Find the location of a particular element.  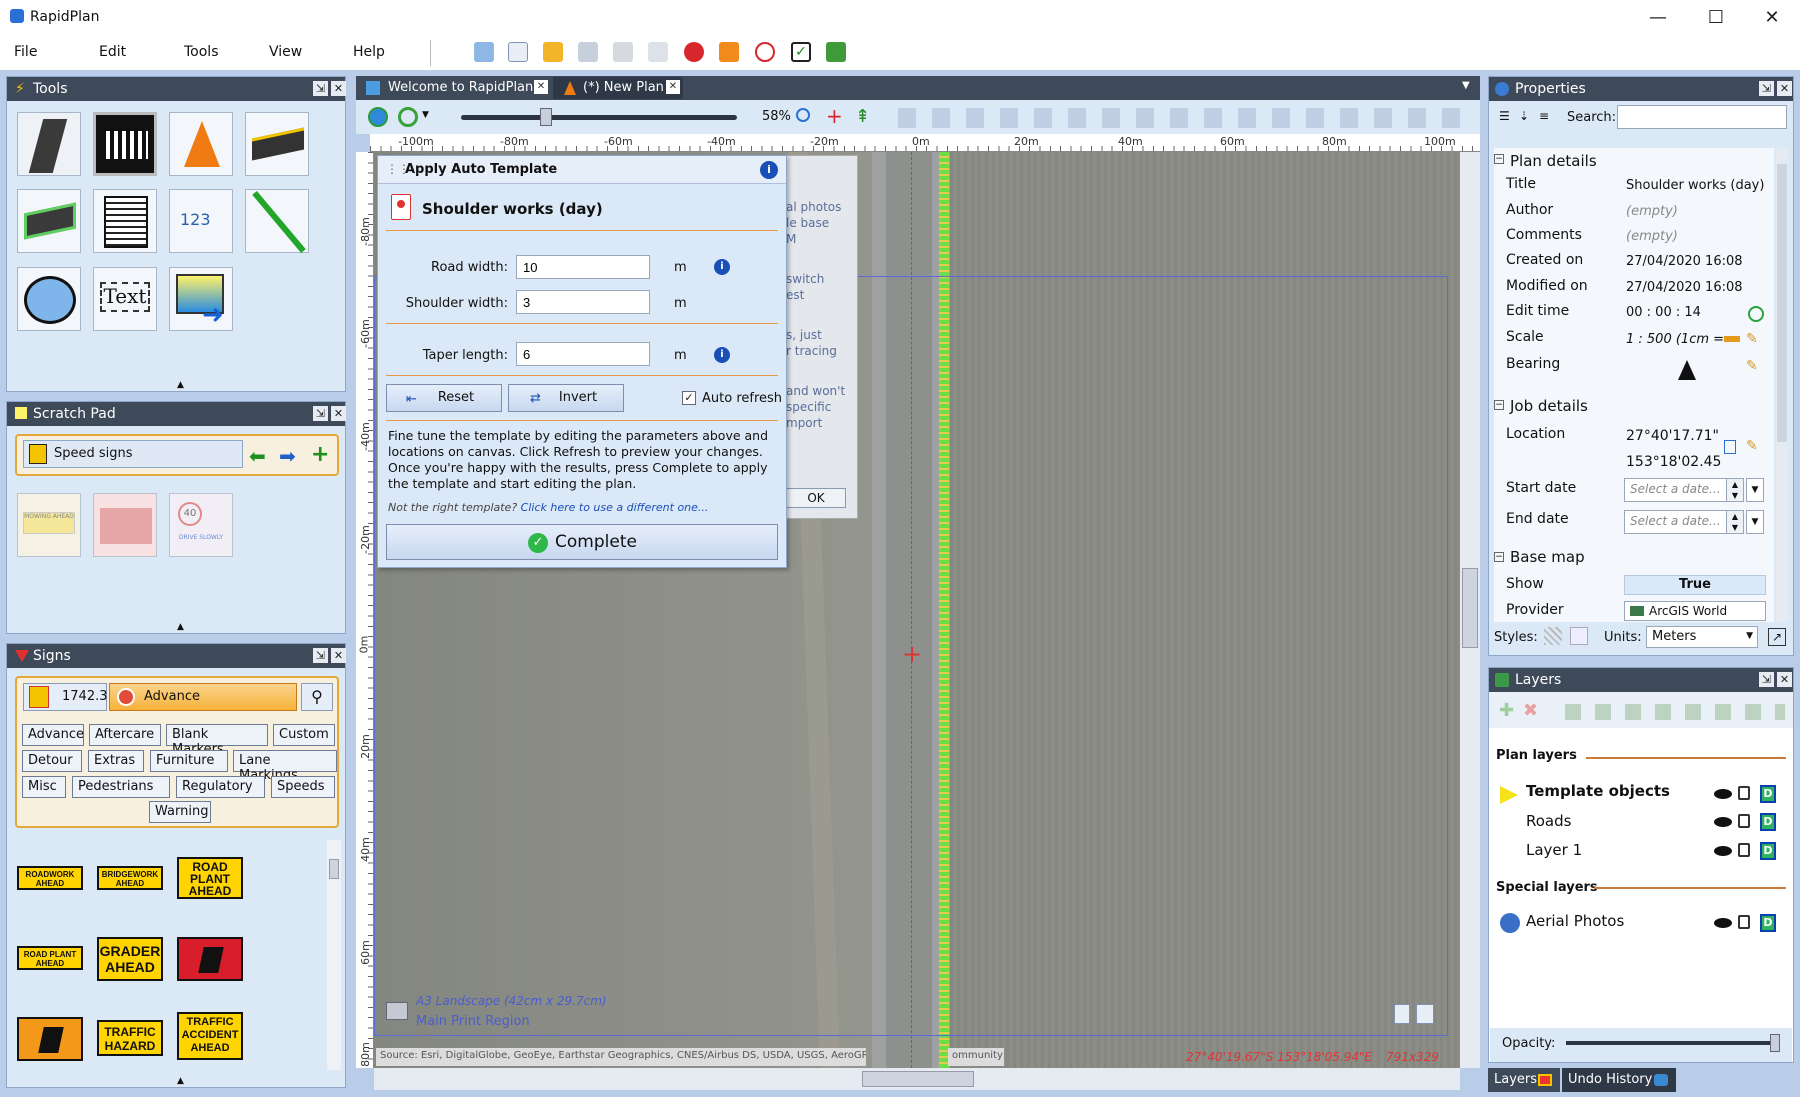

delete-layer-icon: ✖ is located at coordinates (1530, 710).